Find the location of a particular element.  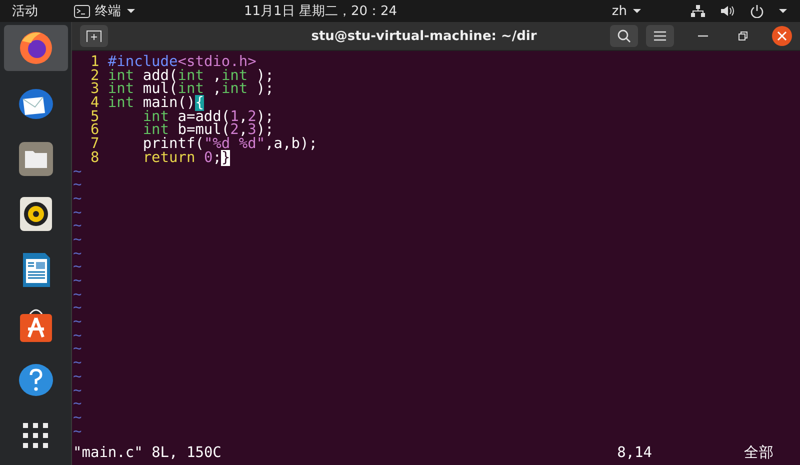

close-button is located at coordinates (782, 36).